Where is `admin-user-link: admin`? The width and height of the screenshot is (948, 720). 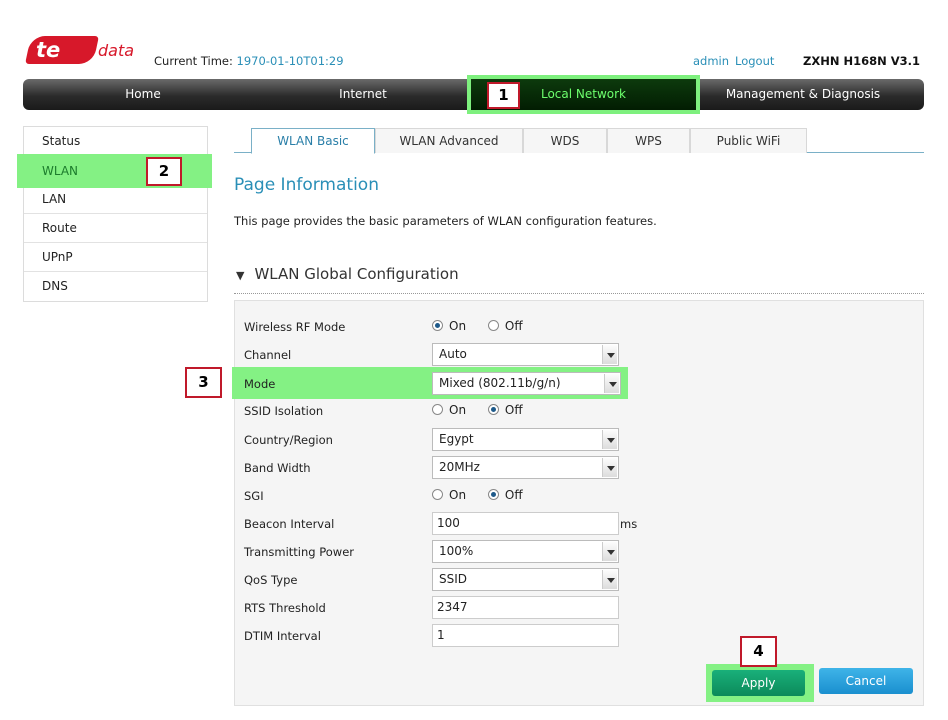
admin-user-link: admin is located at coordinates (711, 61).